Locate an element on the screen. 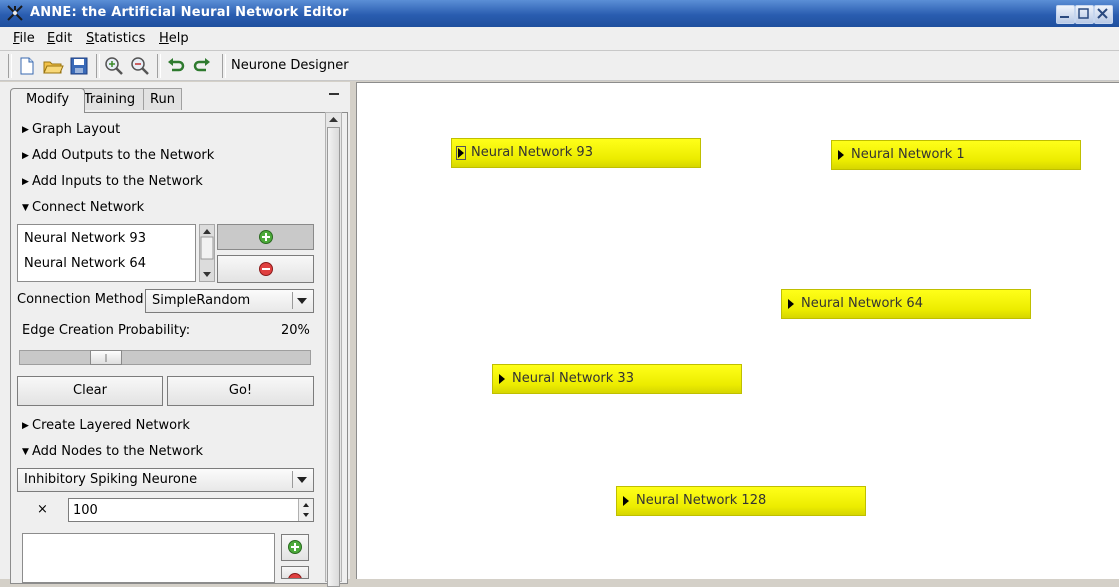 This screenshot has height=587, width=1119. neurone-type-select: Inhibitory Spiking Neurone is located at coordinates (165, 480).